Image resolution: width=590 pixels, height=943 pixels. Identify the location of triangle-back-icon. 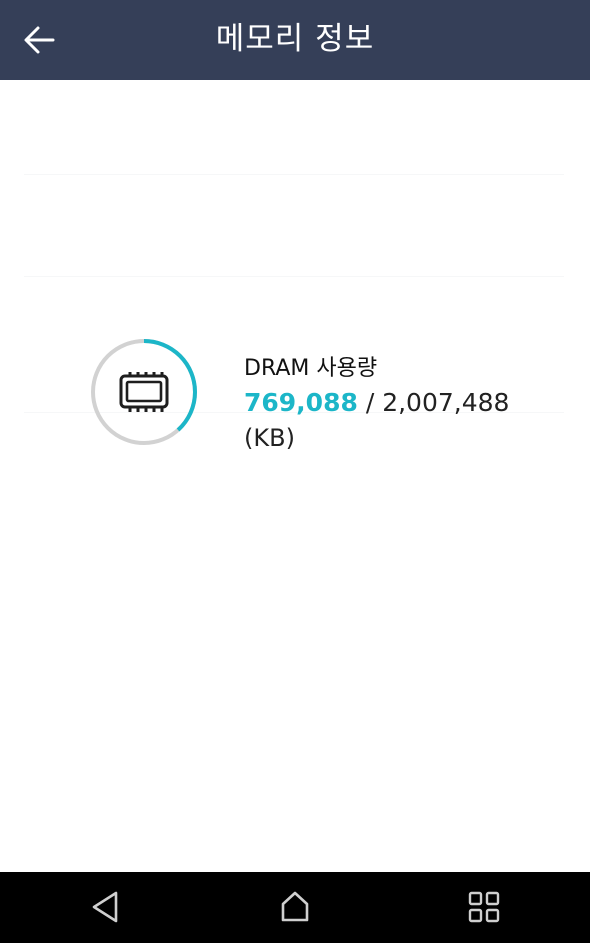
(105, 907).